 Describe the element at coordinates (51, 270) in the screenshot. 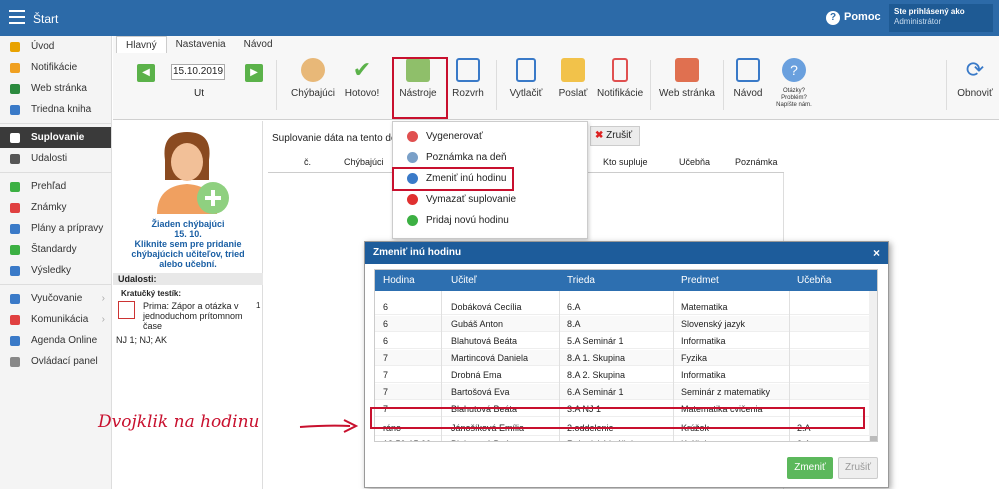

I see `sidebar-item-label: Výsledky` at that location.